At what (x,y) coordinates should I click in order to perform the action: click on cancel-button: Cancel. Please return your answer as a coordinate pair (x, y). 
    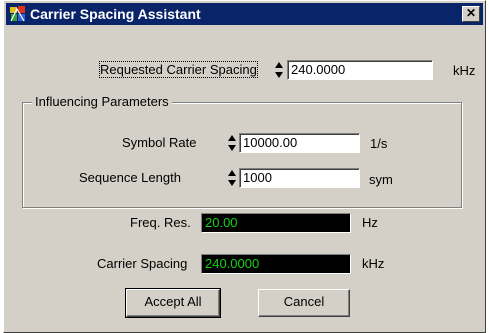
    Looking at the image, I should click on (304, 303).